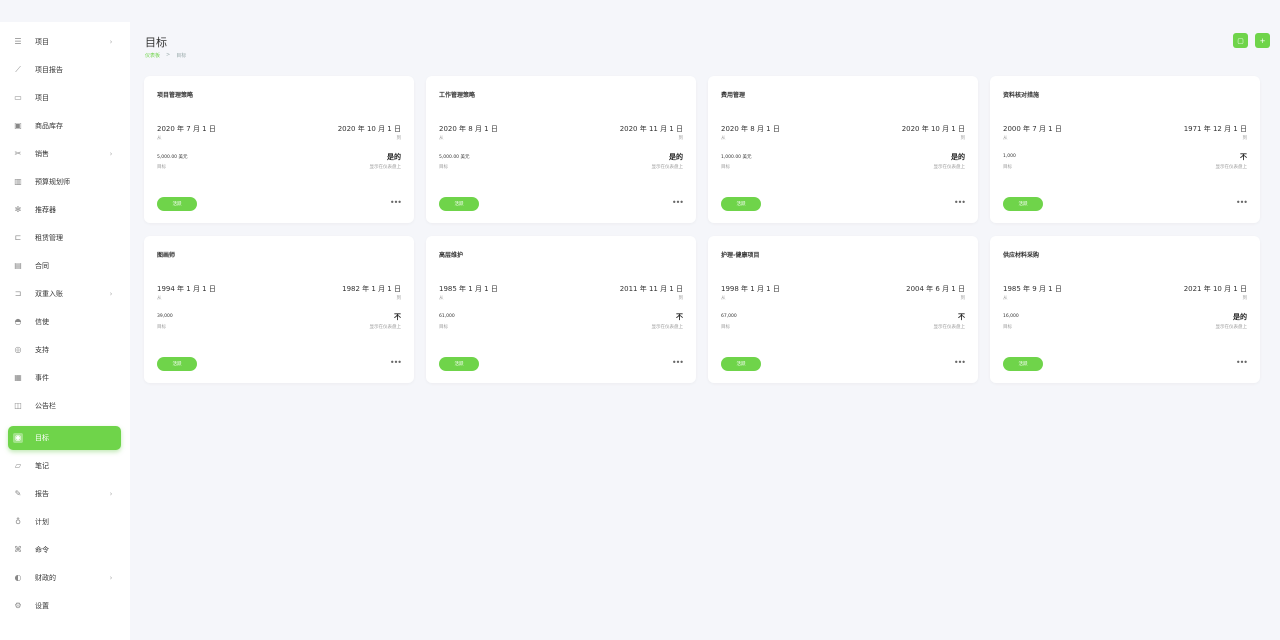 The height and width of the screenshot is (640, 1280). What do you see at coordinates (42, 550) in the screenshot?
I see `sidebar-item-label: 命令` at bounding box center [42, 550].